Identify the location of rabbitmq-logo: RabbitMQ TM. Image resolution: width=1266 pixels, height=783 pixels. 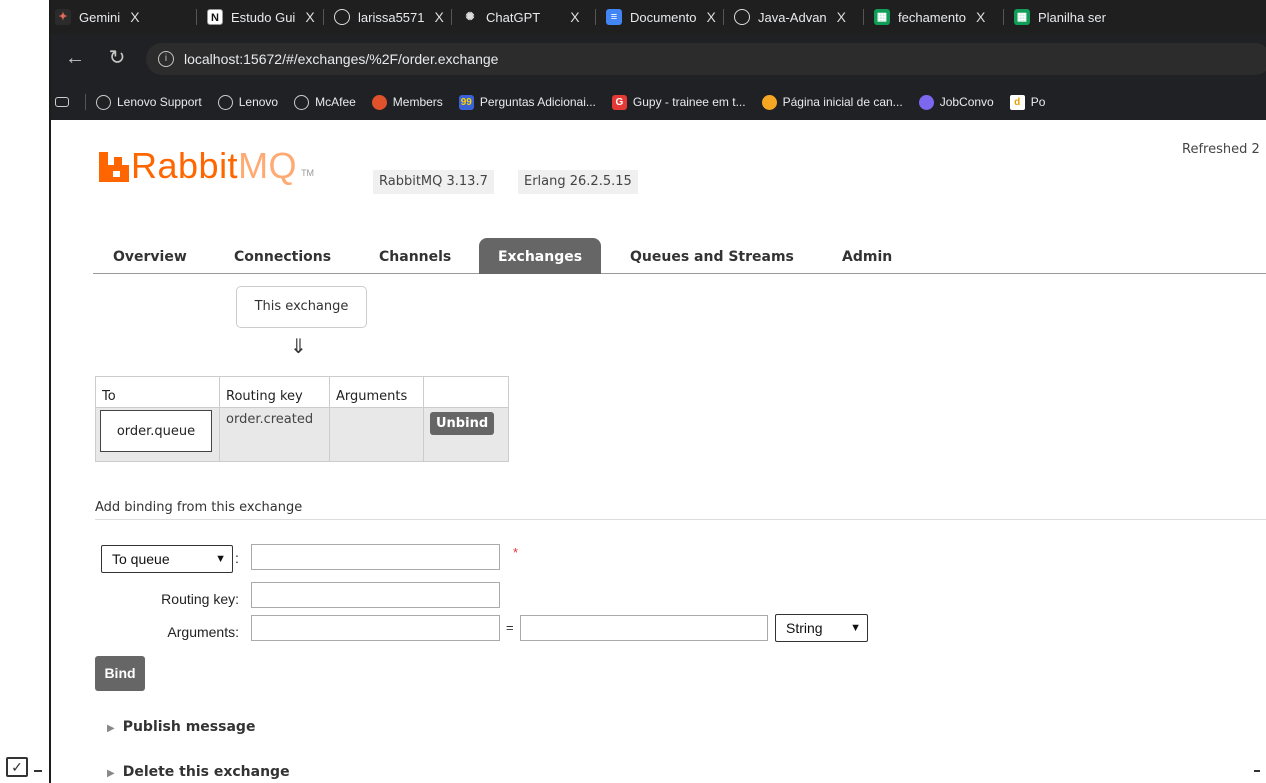
(206, 166).